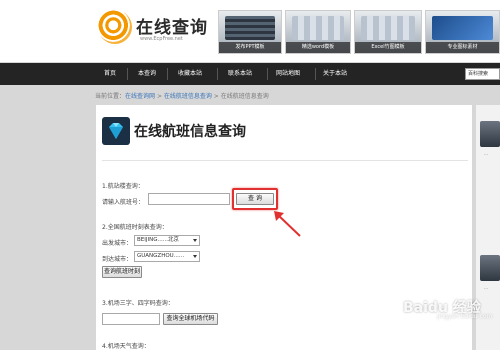 This screenshot has height=350, width=500. I want to click on depart-city-select: BEIJING......北京, so click(167, 240).